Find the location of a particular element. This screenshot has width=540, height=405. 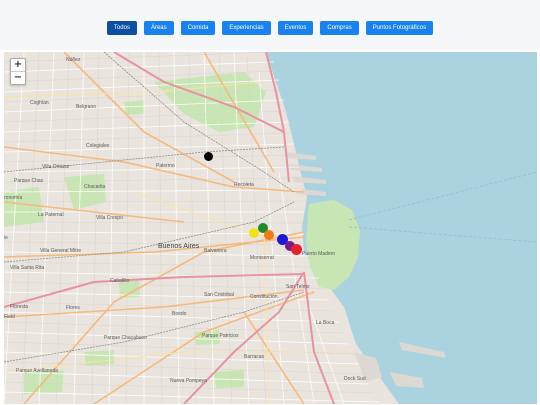

label-belgrano: Belgrano is located at coordinates (86, 107).